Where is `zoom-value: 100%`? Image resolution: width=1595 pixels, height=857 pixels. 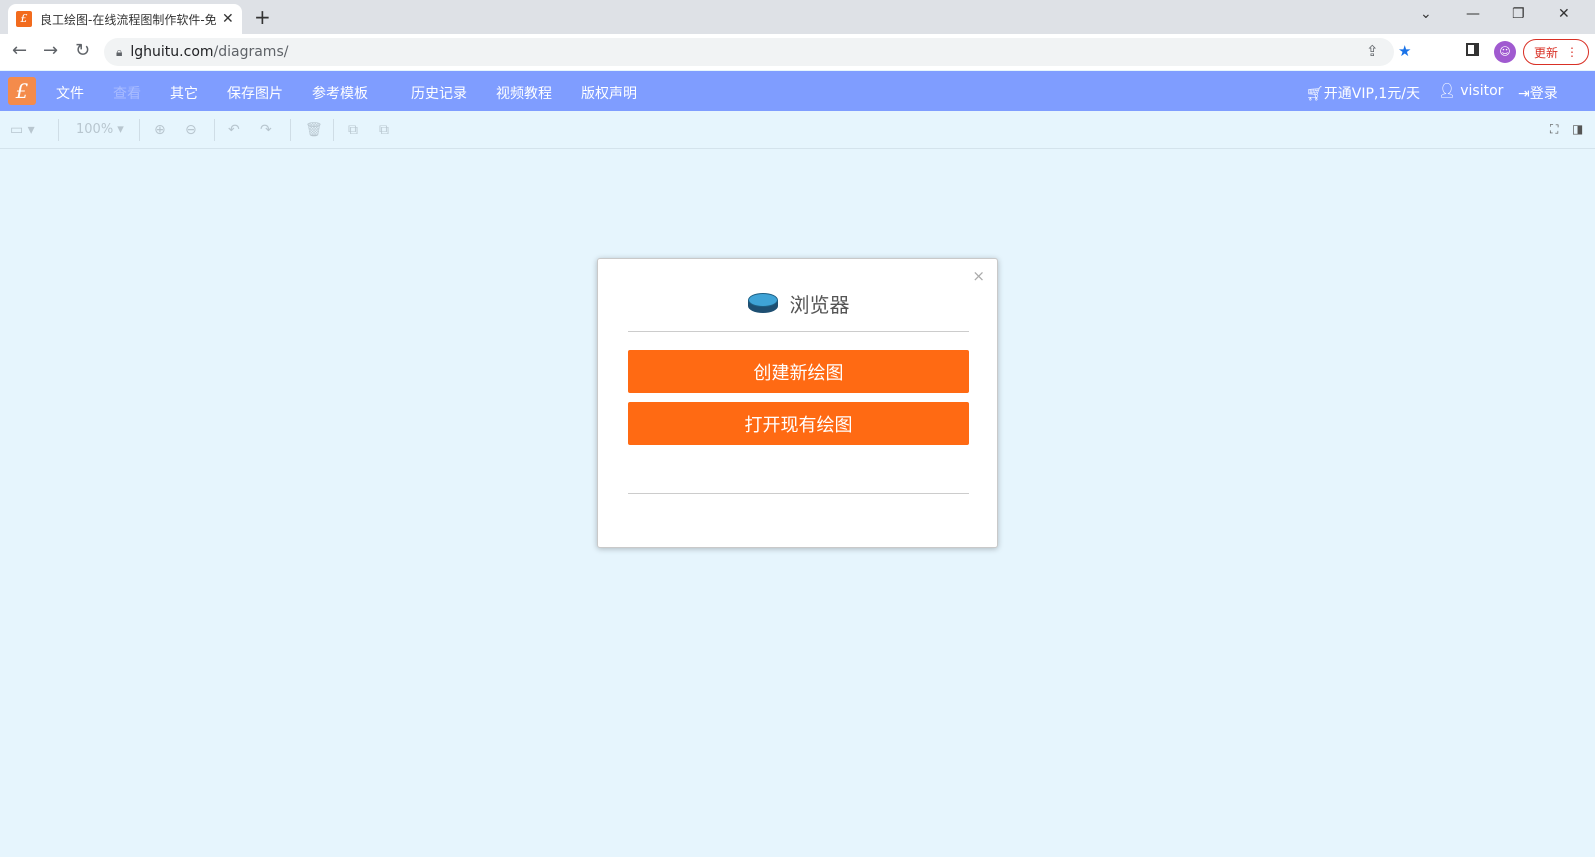
zoom-value: 100% is located at coordinates (95, 129).